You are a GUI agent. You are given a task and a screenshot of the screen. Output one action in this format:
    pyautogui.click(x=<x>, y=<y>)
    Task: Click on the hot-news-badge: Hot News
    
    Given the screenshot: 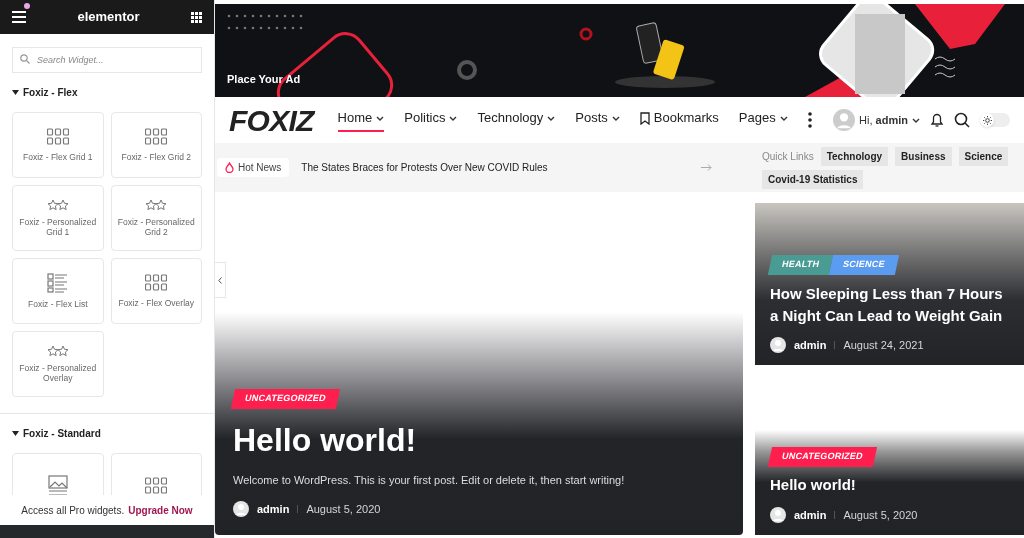 What is the action you would take?
    pyautogui.click(x=253, y=167)
    